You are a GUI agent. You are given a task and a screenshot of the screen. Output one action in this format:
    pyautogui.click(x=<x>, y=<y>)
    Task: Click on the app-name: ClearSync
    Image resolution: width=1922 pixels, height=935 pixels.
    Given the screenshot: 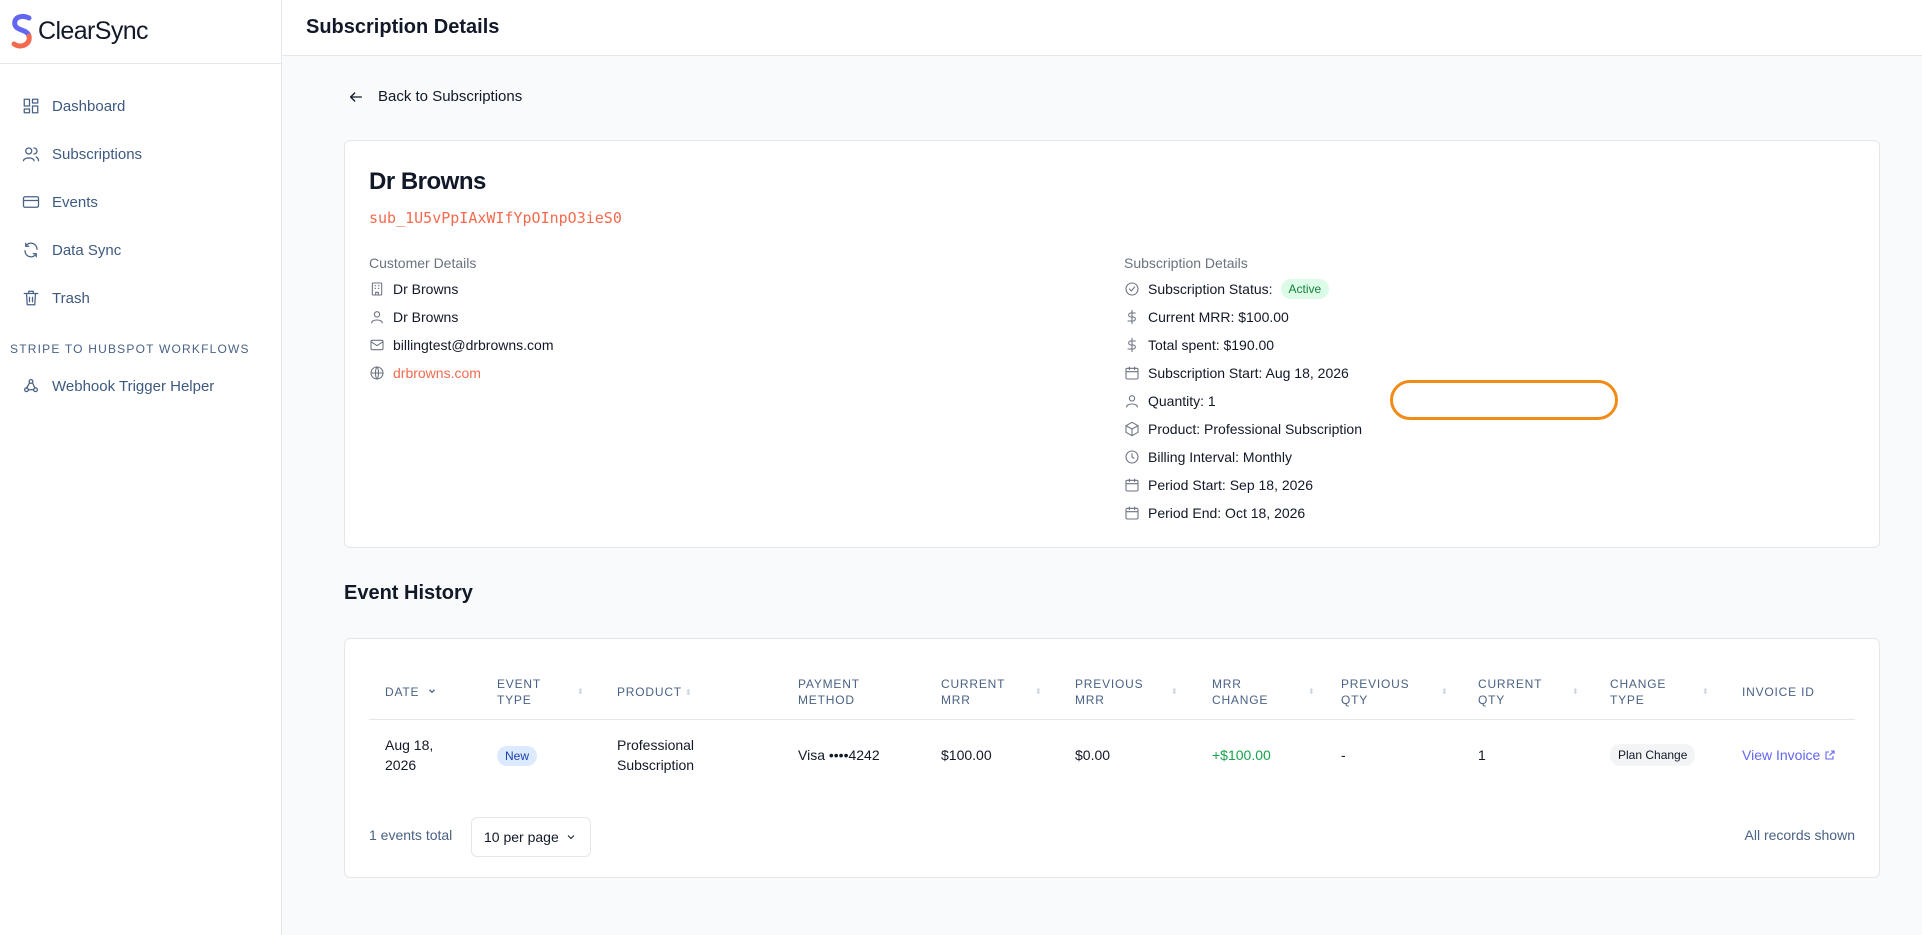 What is the action you would take?
    pyautogui.click(x=93, y=31)
    